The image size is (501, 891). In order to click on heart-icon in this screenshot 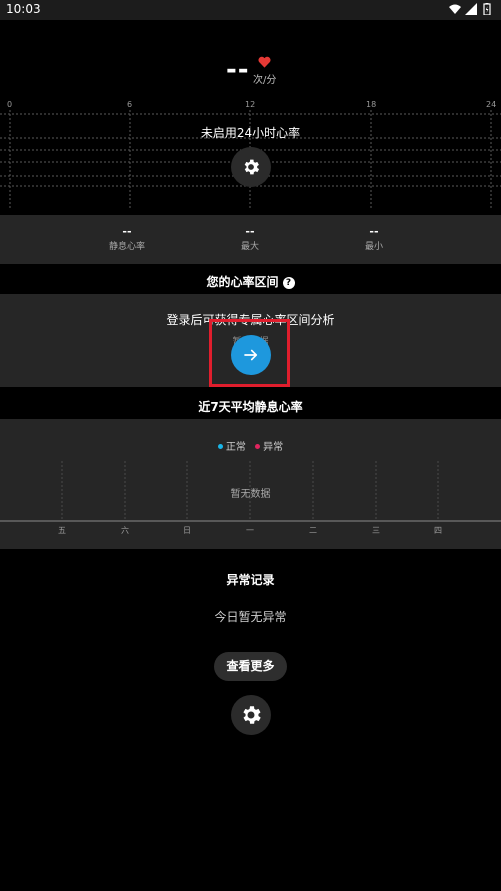, I will do `click(264, 62)`.